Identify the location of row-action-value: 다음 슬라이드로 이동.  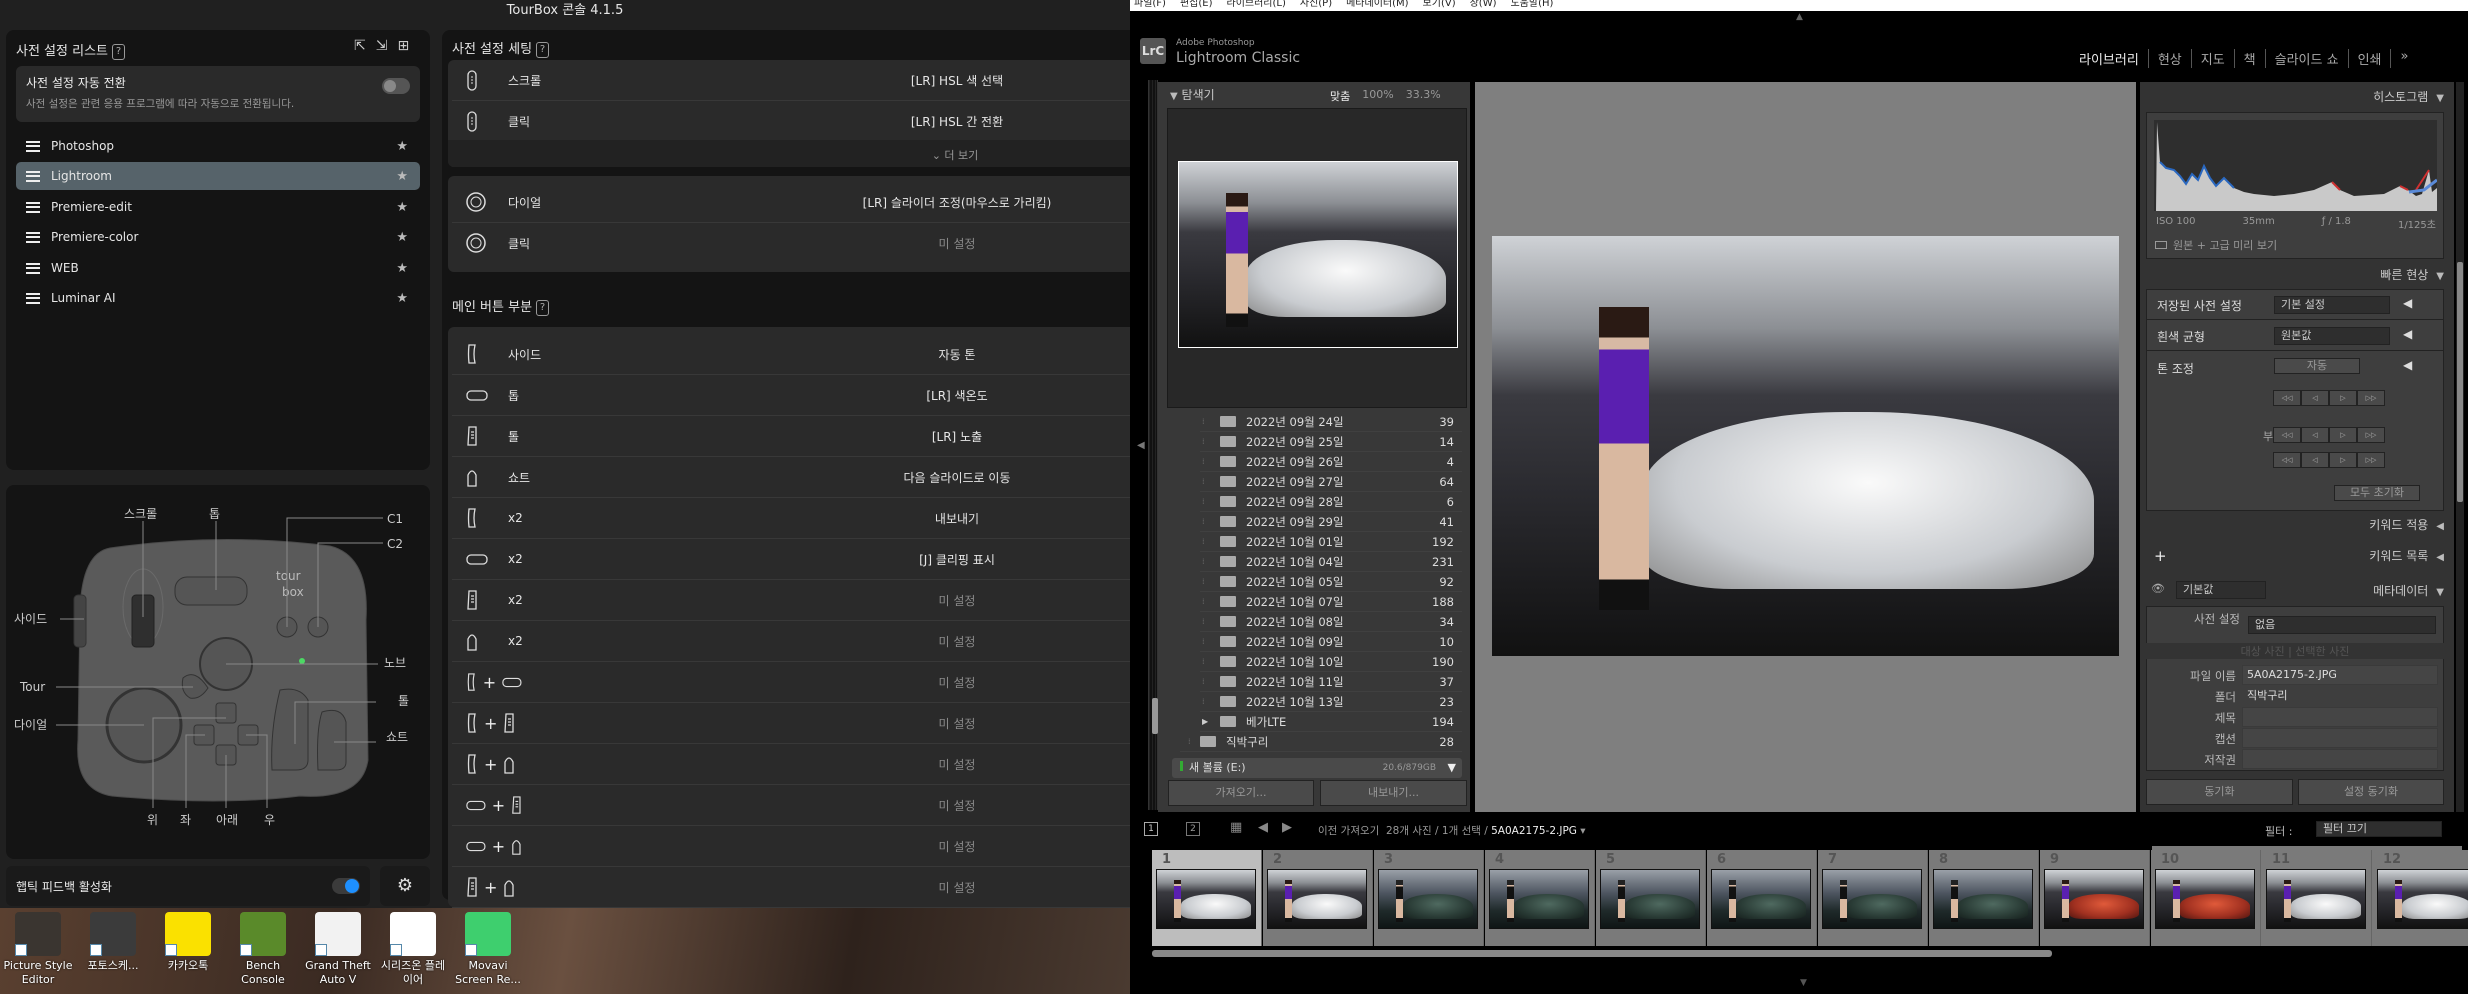
(957, 477).